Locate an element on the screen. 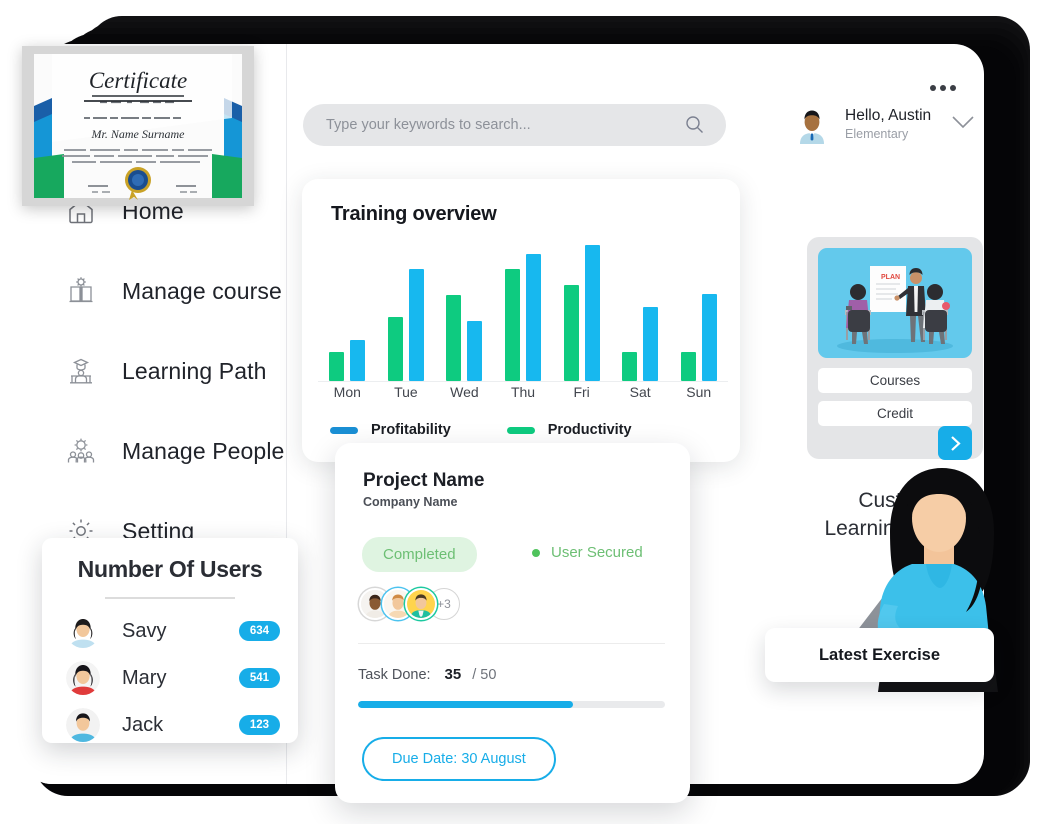 Image resolution: width=1052 pixels, height=824 pixels. sidebar-item-learning-path: Learning Path is located at coordinates (154, 371).